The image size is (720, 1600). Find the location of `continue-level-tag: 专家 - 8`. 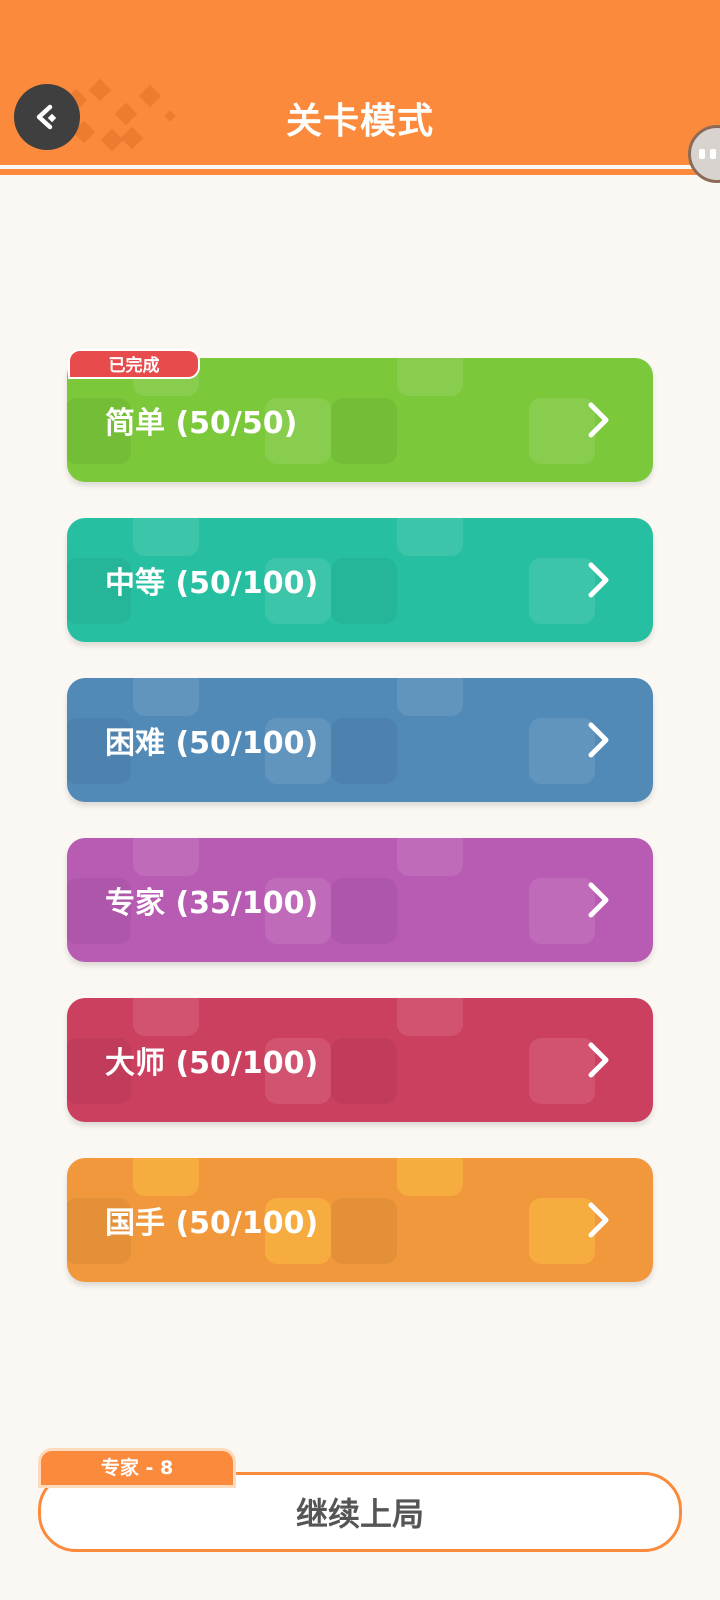

continue-level-tag: 专家 - 8 is located at coordinates (137, 1468).